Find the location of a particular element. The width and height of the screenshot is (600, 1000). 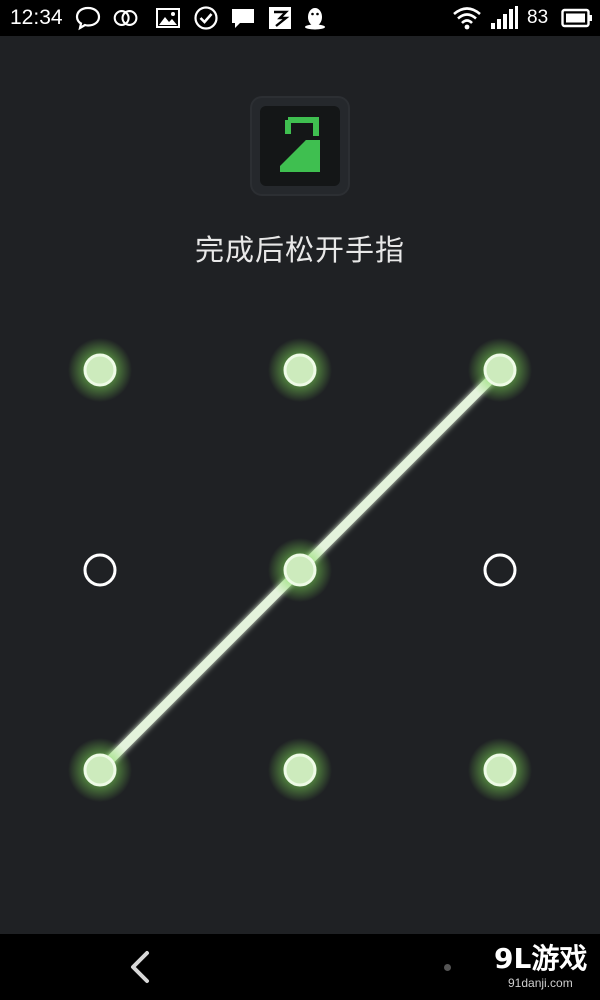

back-button is located at coordinates (141, 967).